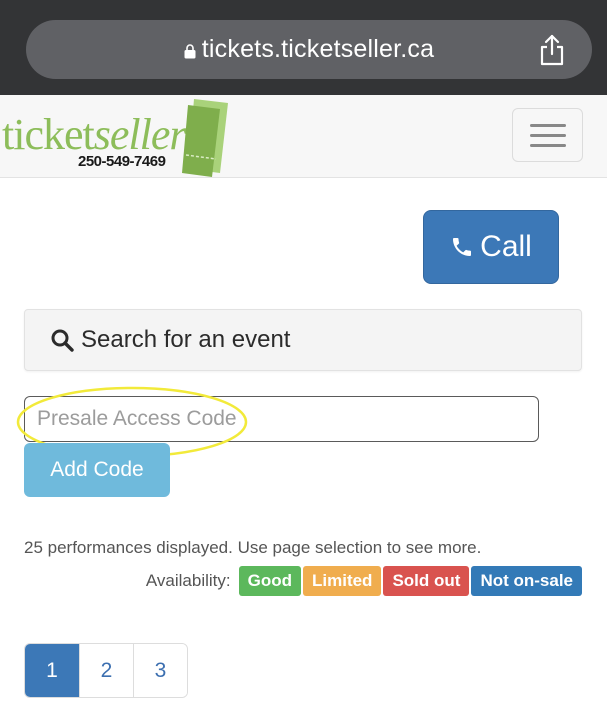 The image size is (607, 720). I want to click on page-2-button: 2, so click(106, 670).